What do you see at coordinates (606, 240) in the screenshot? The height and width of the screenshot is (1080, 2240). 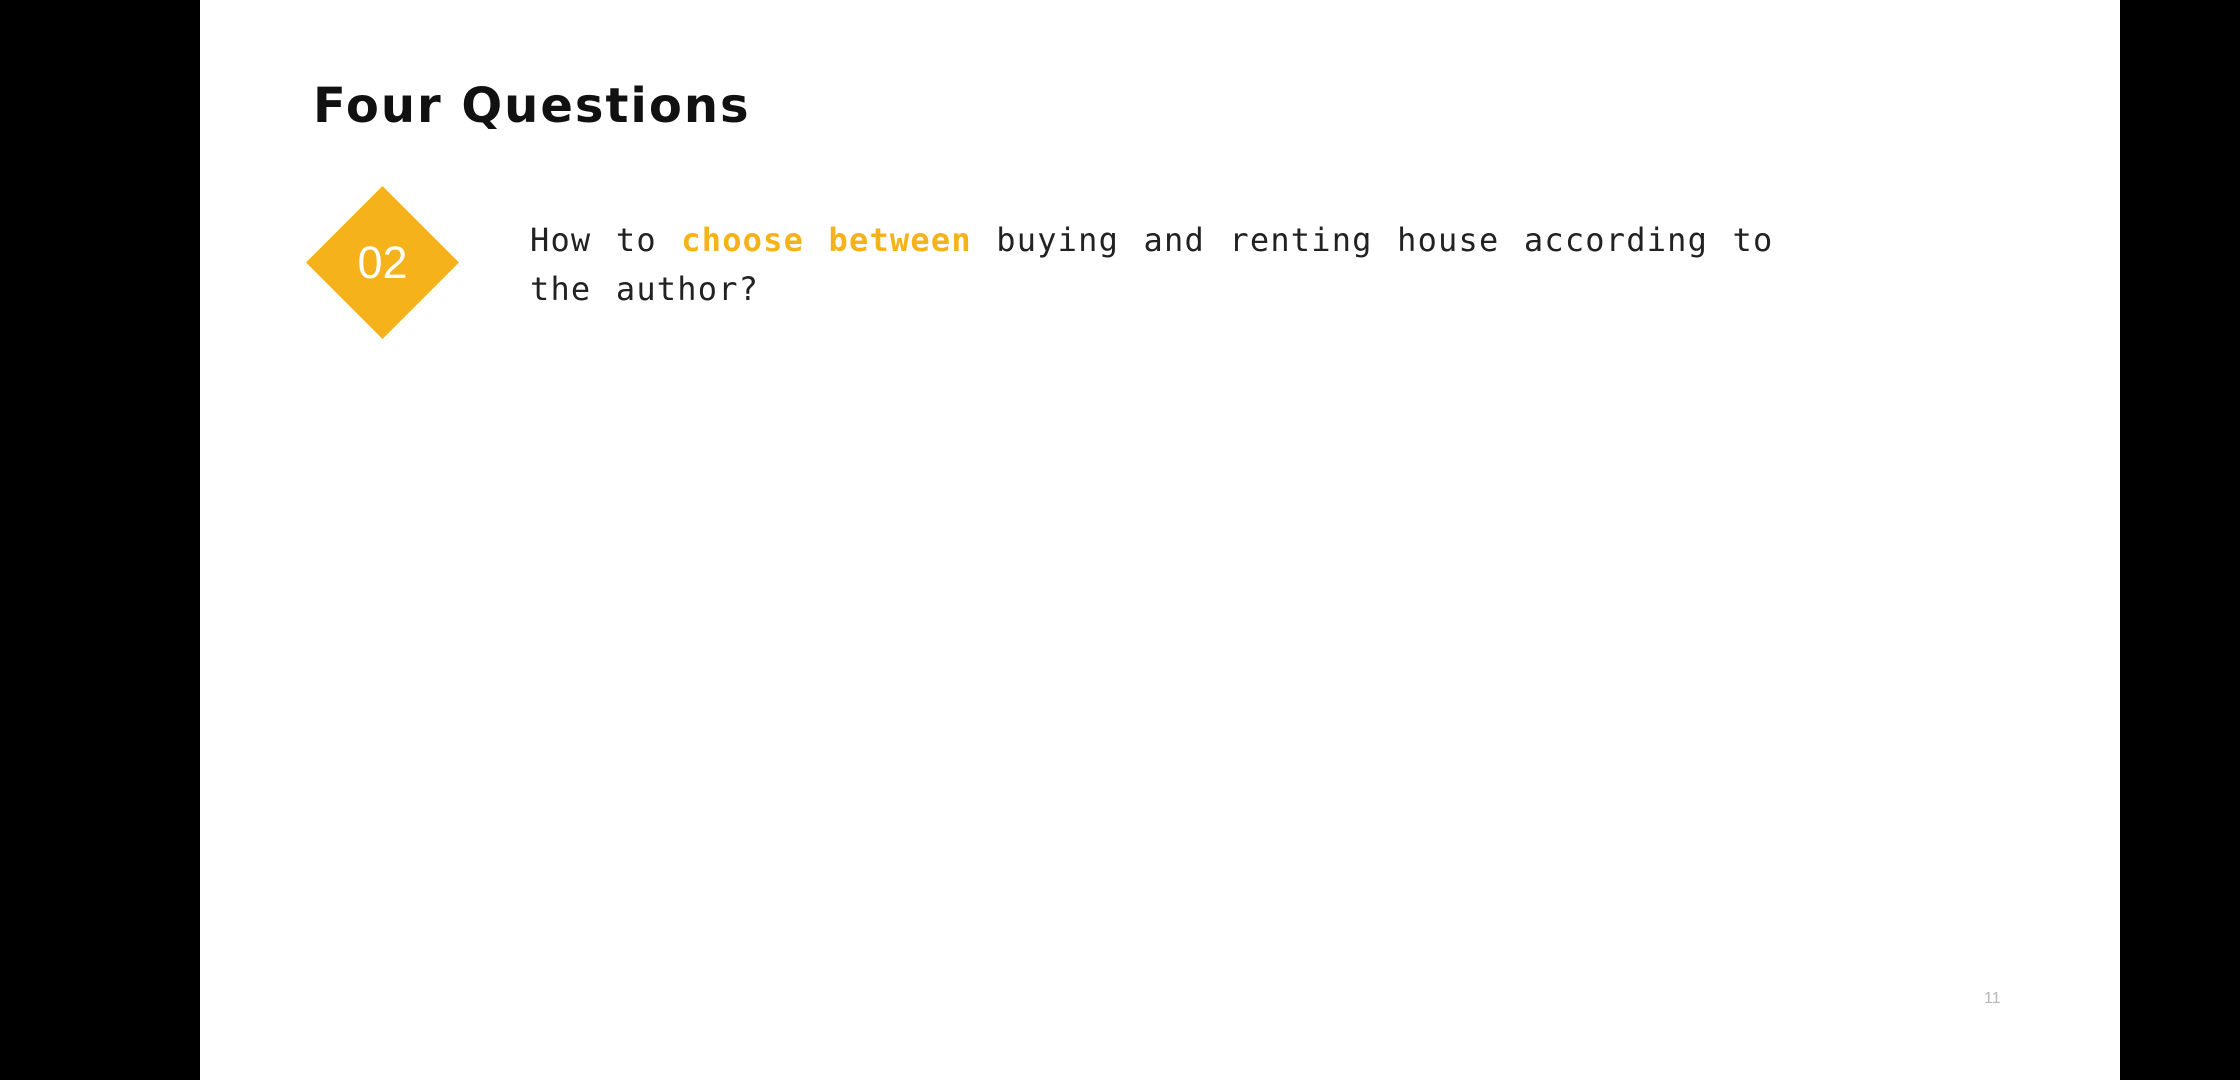 I see `question-text-start: How to` at bounding box center [606, 240].